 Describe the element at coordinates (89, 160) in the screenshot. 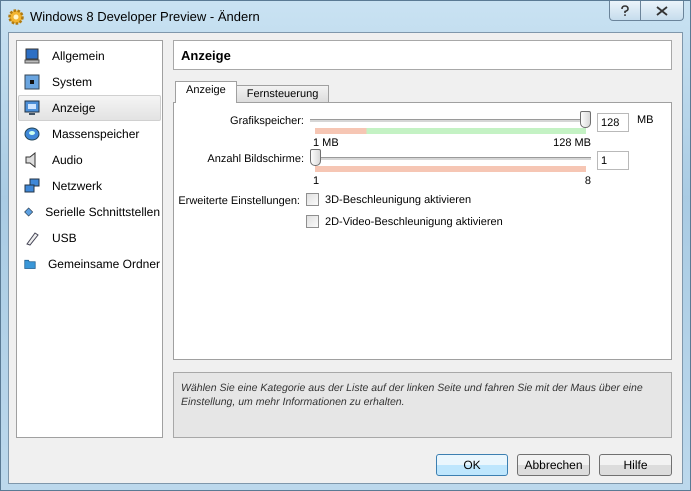

I see `sidebar-item: Audio` at that location.